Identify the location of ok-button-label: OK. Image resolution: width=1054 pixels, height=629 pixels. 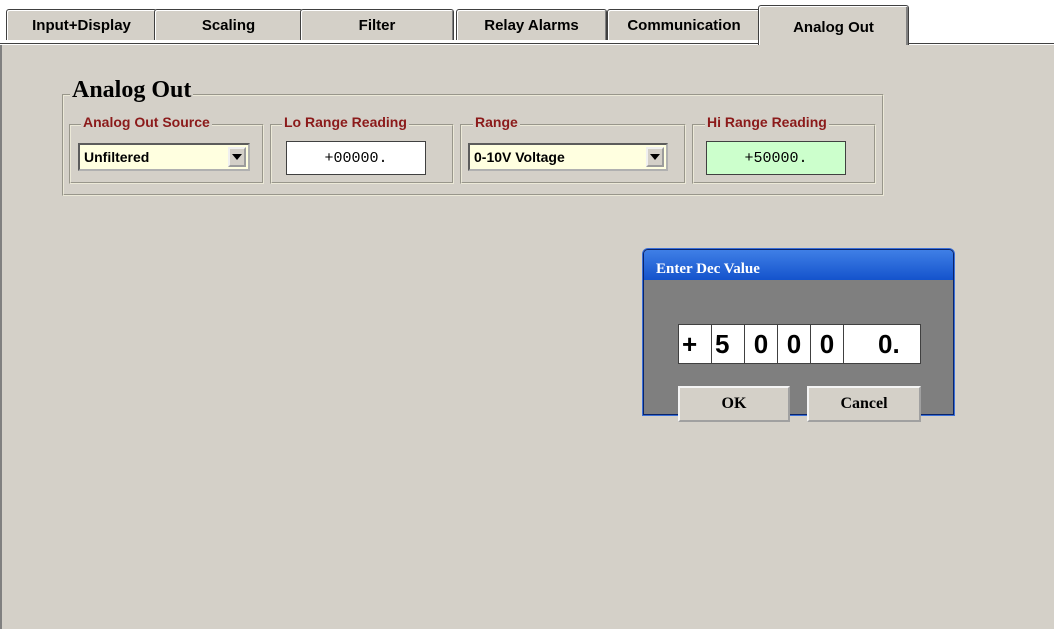
(734, 403).